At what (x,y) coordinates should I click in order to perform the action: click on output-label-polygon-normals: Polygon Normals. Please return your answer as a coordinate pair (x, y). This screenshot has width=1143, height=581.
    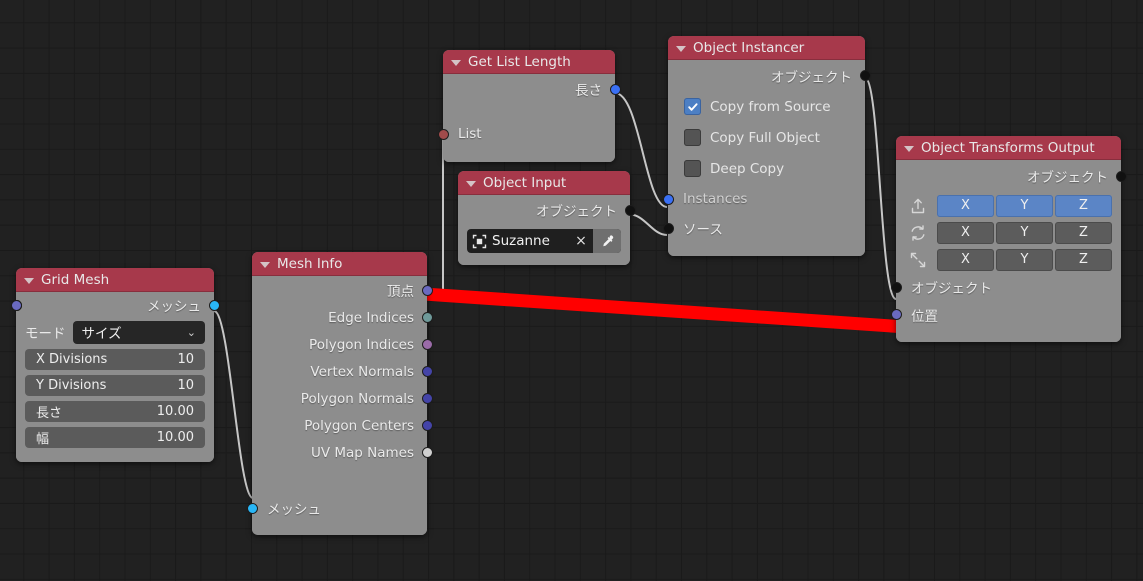
    Looking at the image, I should click on (357, 398).